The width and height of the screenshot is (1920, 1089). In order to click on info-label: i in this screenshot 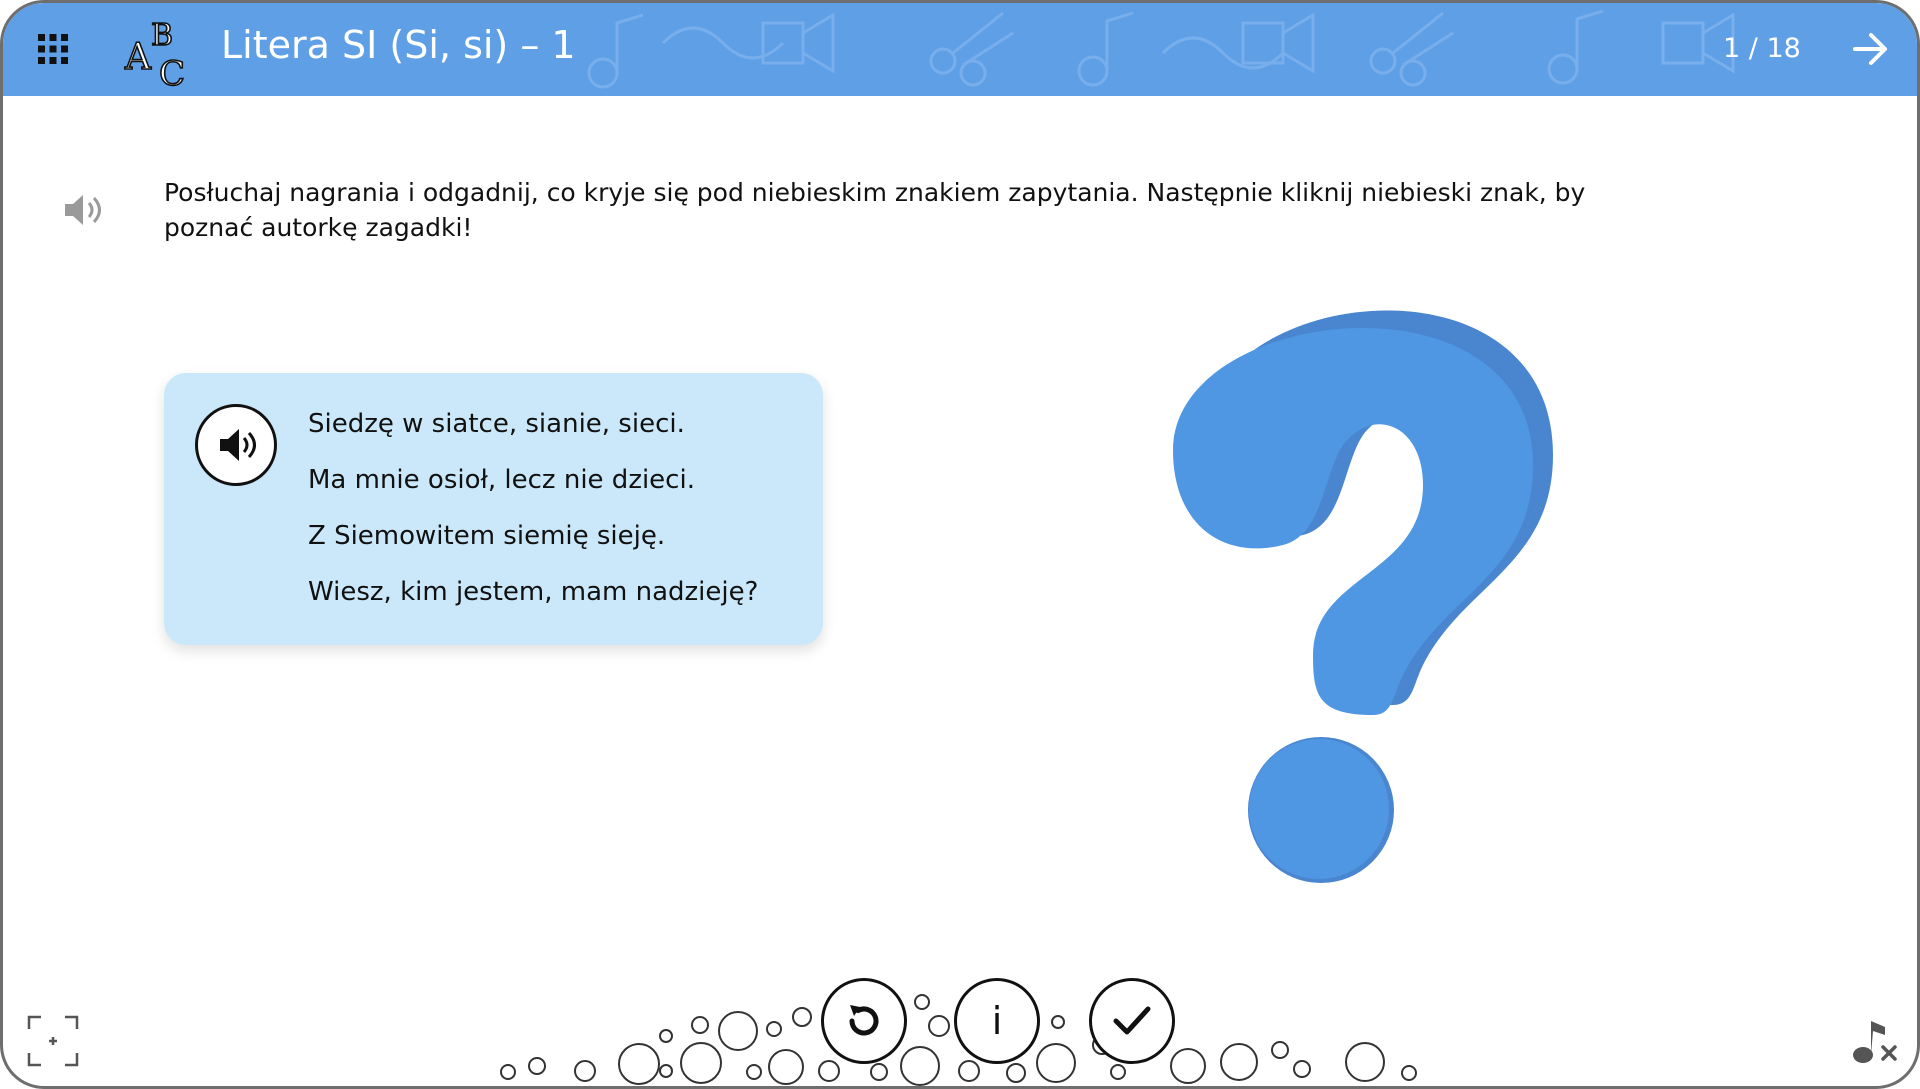, I will do `click(997, 1021)`.